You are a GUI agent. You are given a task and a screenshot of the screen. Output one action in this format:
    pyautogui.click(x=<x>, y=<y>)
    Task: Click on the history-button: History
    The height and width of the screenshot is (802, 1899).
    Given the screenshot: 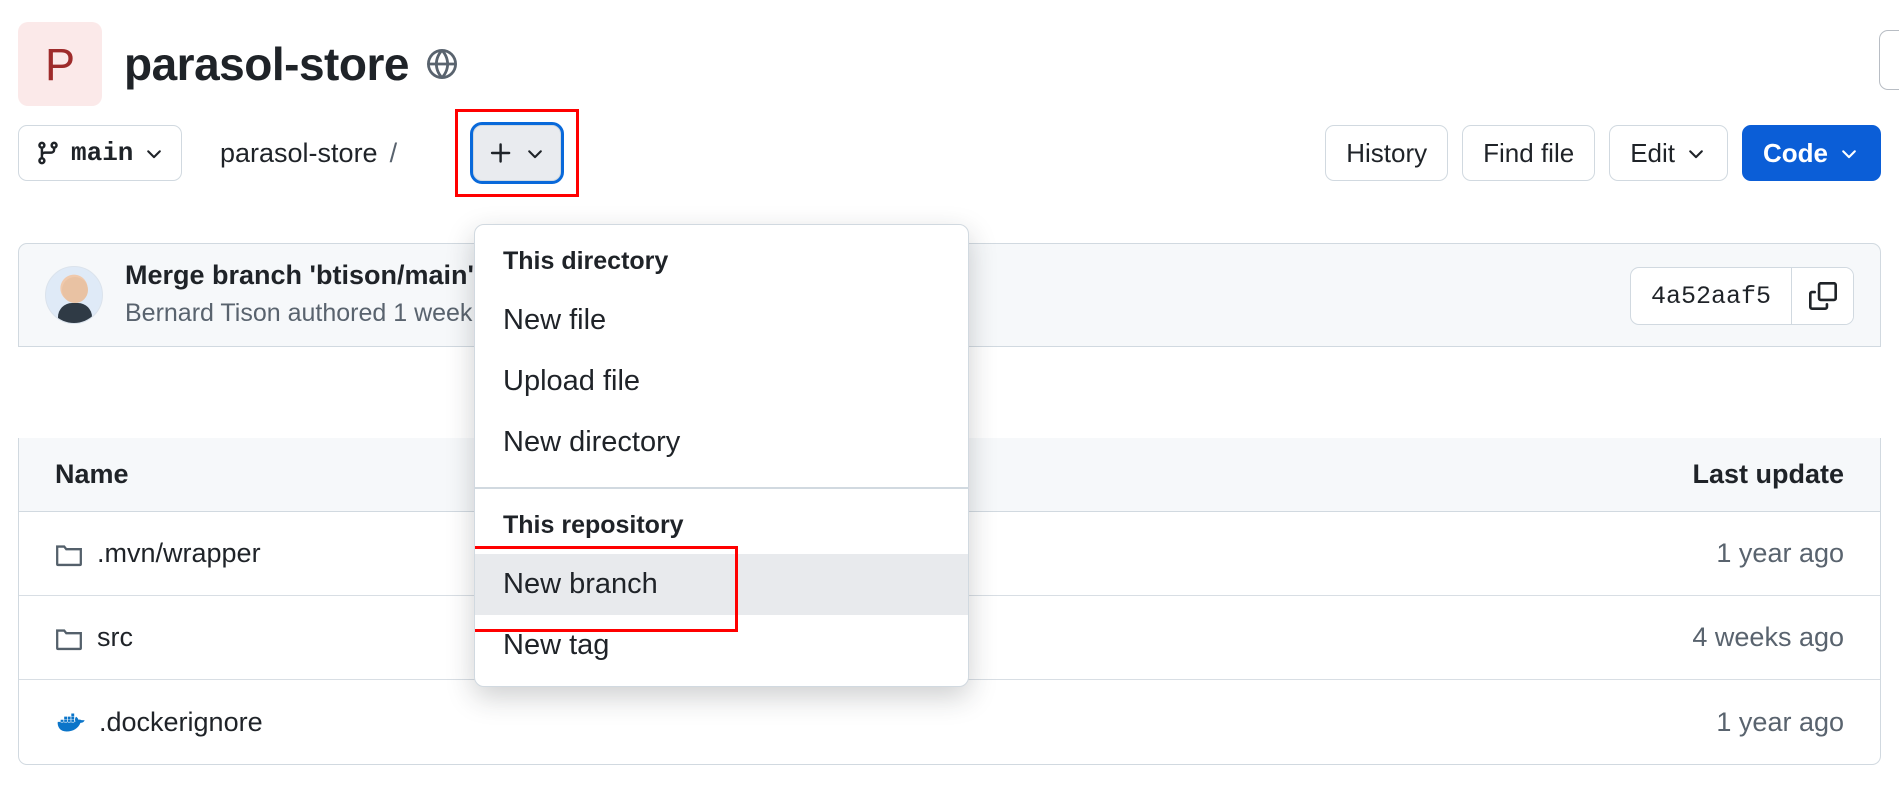 What is the action you would take?
    pyautogui.click(x=1387, y=153)
    